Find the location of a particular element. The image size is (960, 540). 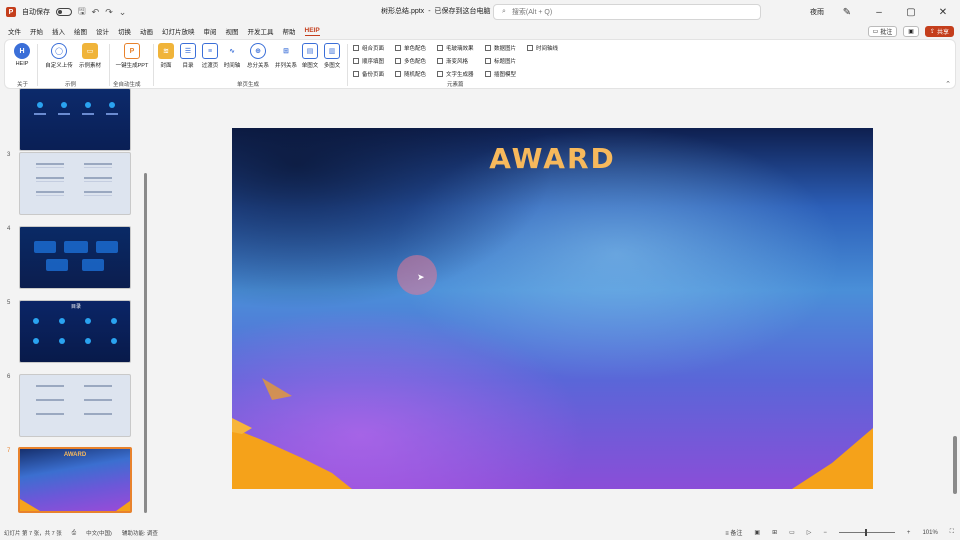

checkbox-title-image: 标题图片 is located at coordinates (500, 61).